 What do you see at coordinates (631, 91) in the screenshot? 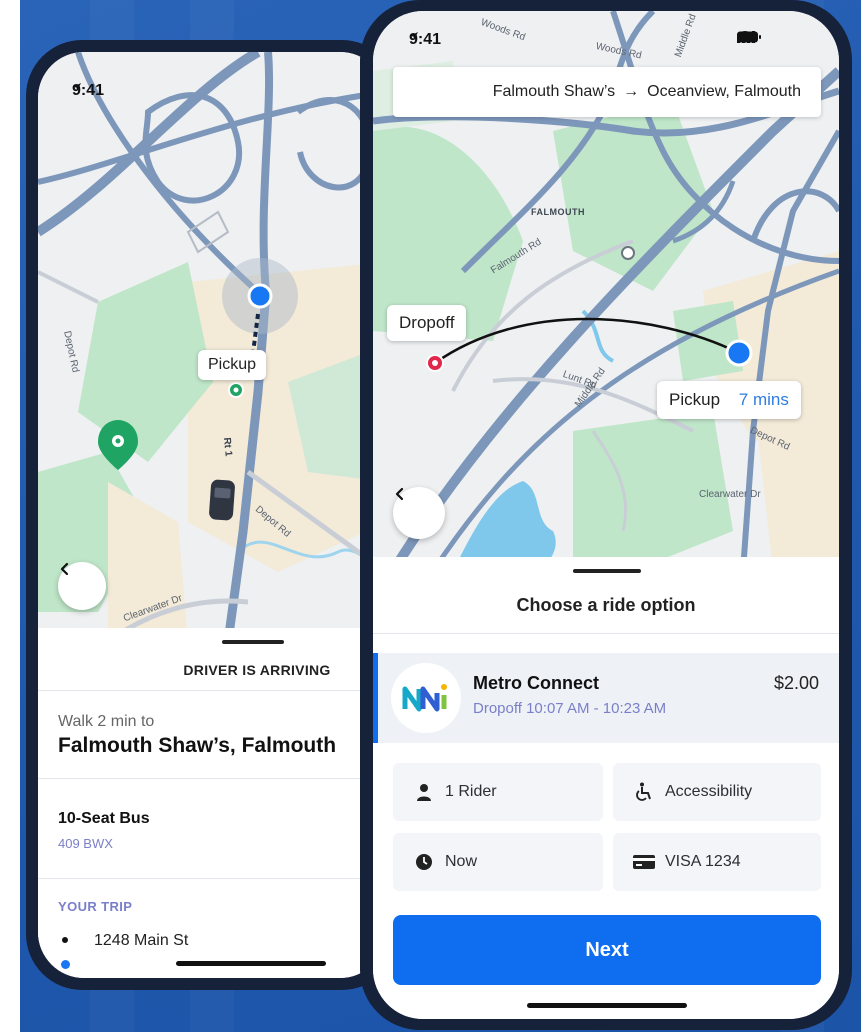
I see `route-arrow-icon: →` at bounding box center [631, 91].